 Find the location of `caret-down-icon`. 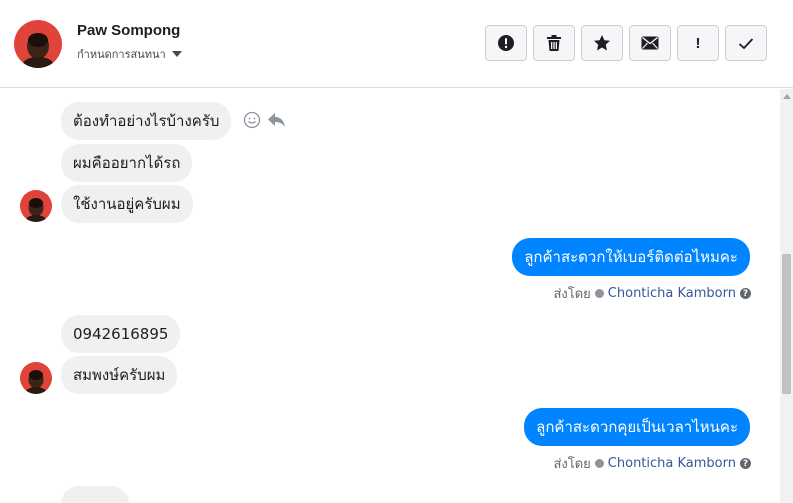

caret-down-icon is located at coordinates (176, 54).